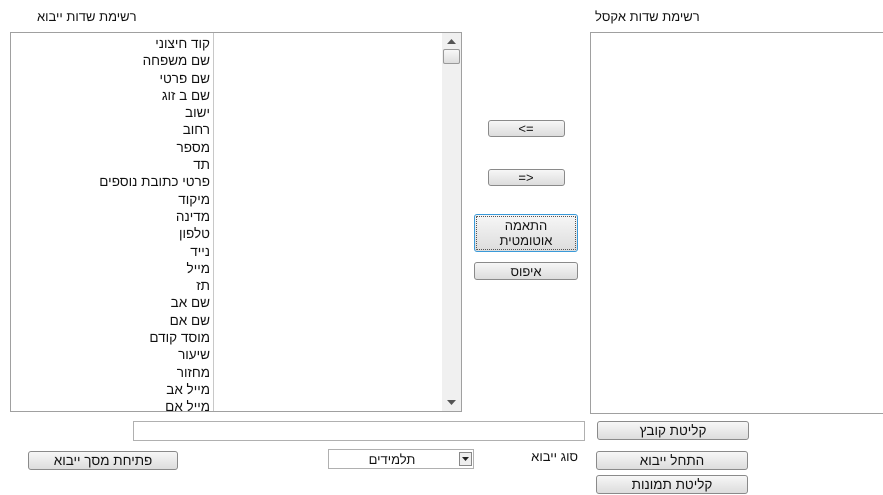 The width and height of the screenshot is (883, 495). What do you see at coordinates (112, 355) in the screenshot?
I see `list-item: שיעור` at bounding box center [112, 355].